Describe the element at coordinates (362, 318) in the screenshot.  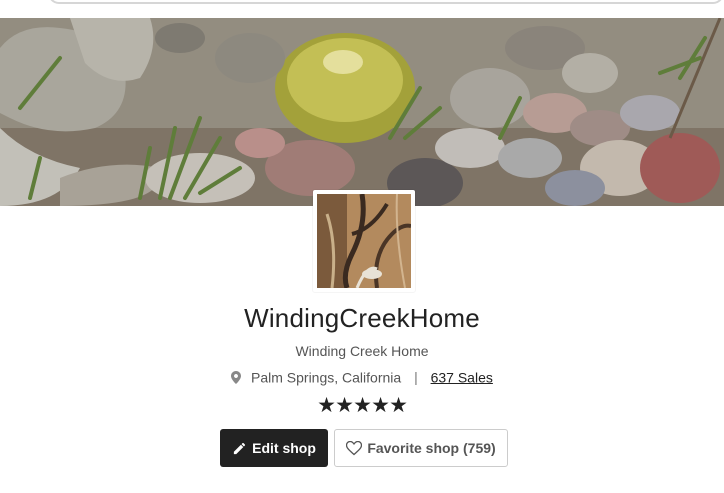
I see `shop-name: WindingCreekHome` at that location.